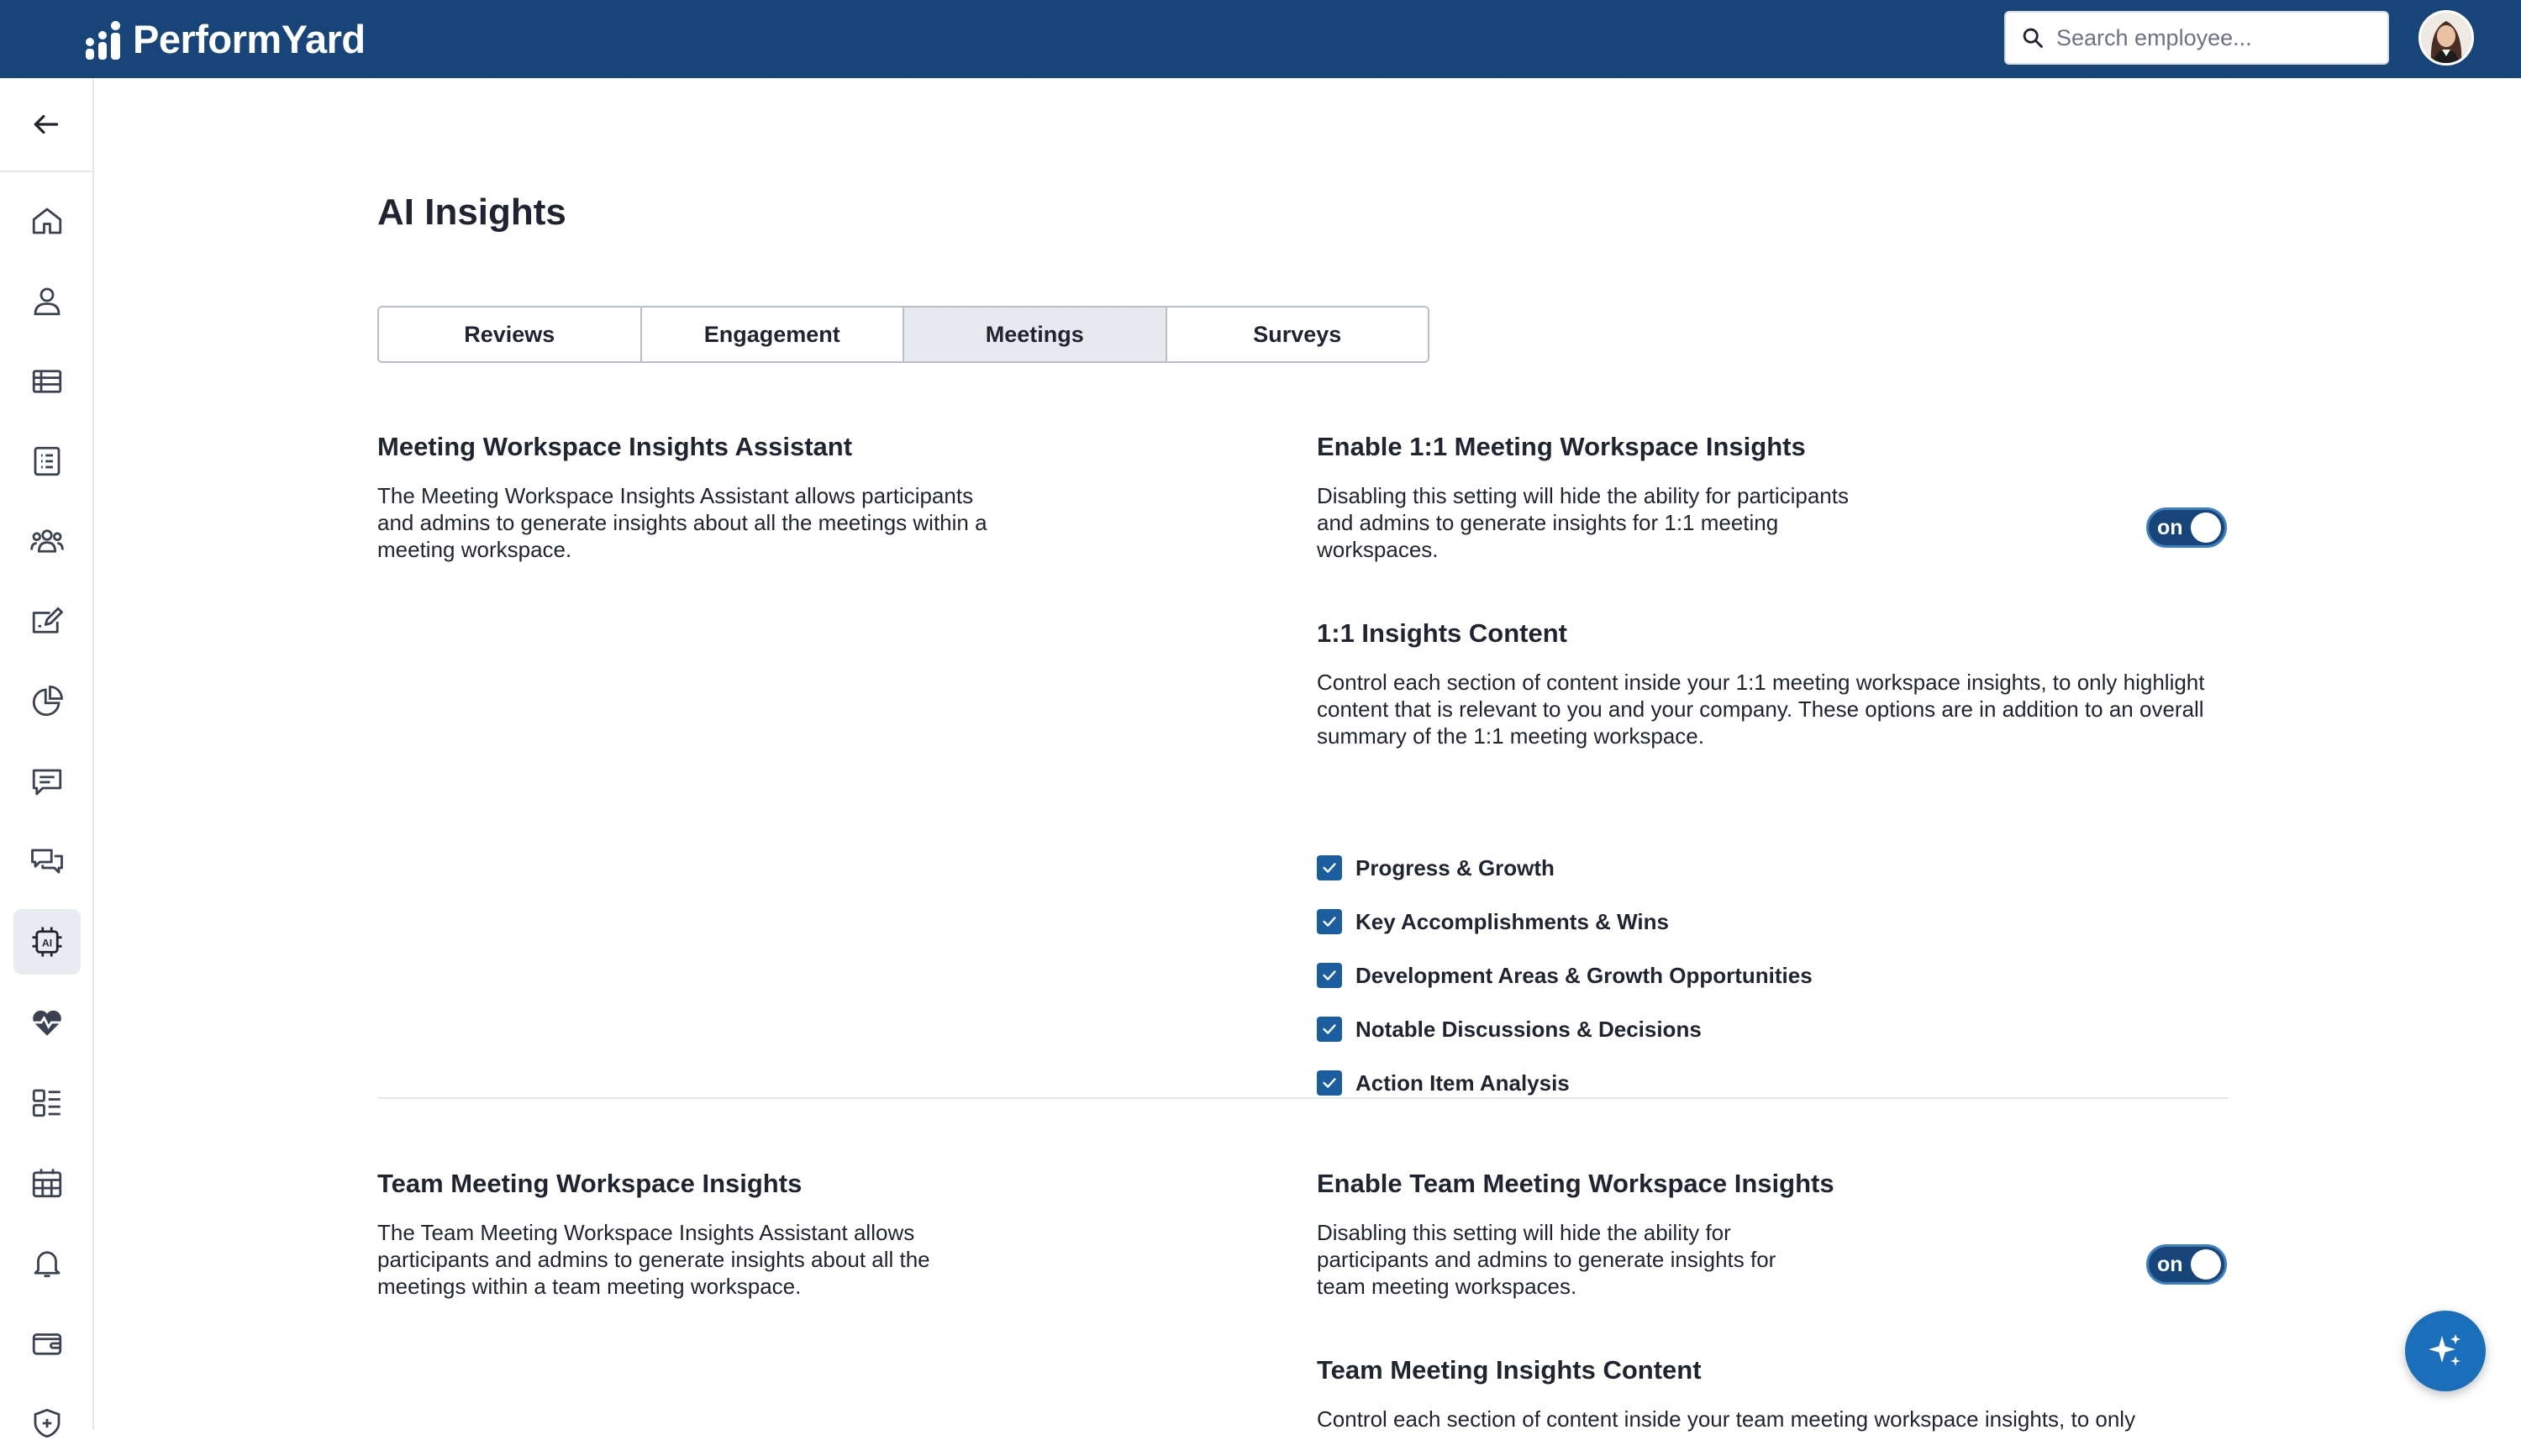  What do you see at coordinates (590, 1183) in the screenshot?
I see `team-assistant-title: Team Meeting Workspace Insights` at bounding box center [590, 1183].